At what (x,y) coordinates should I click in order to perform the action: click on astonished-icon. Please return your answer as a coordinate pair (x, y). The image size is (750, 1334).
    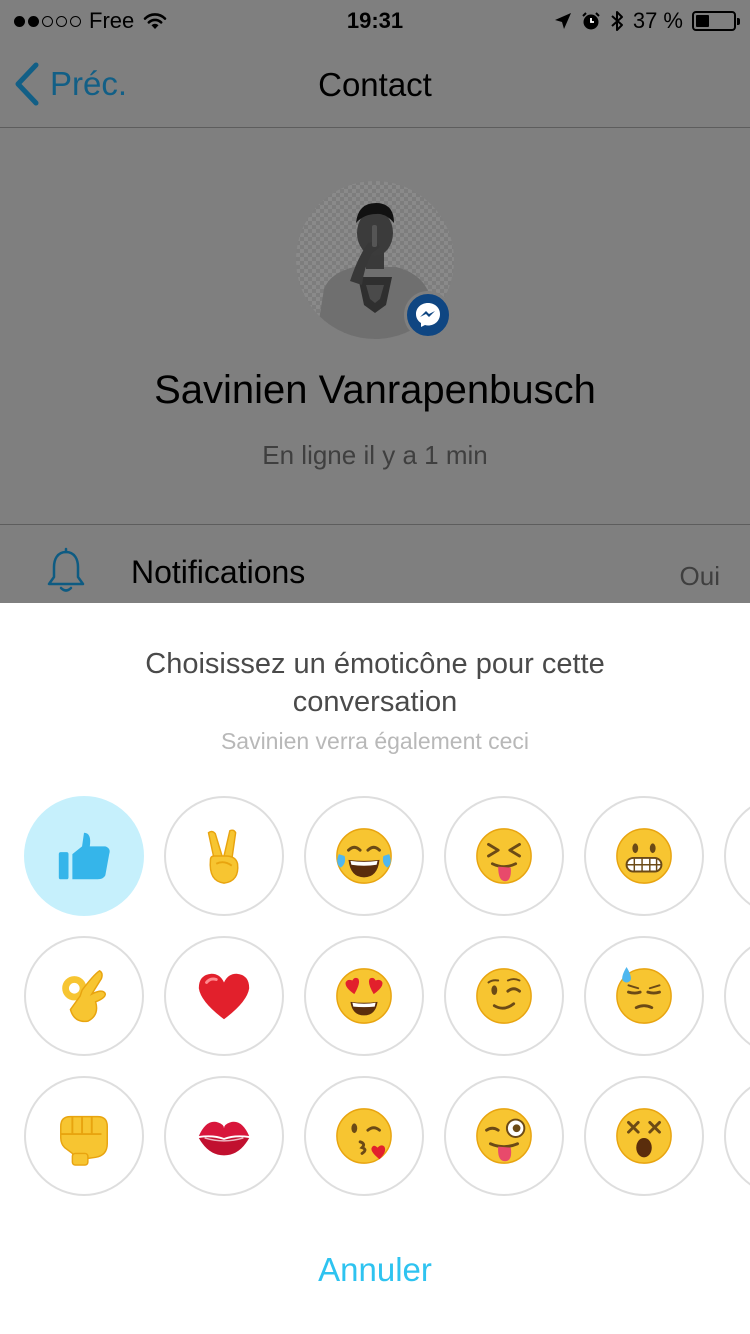
    Looking at the image, I should click on (644, 1136).